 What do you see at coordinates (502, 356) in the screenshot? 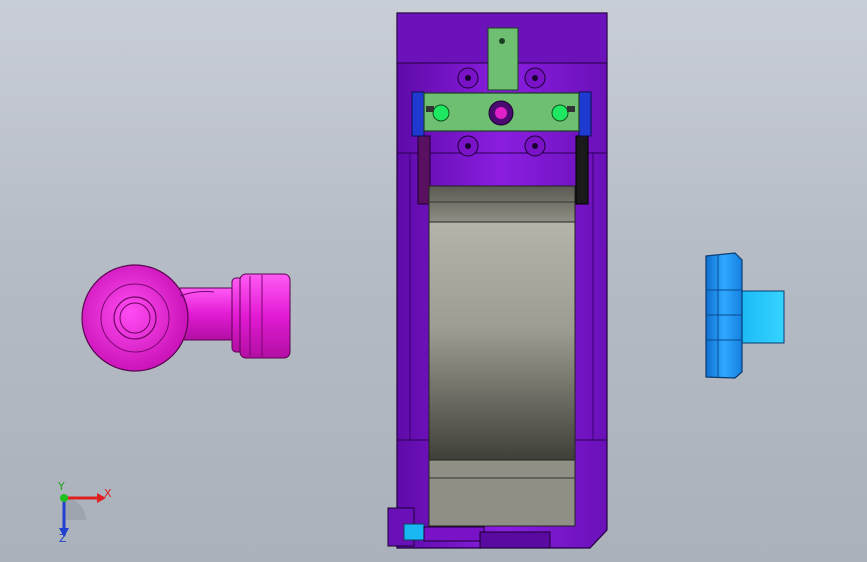
I see `roller-part` at bounding box center [502, 356].